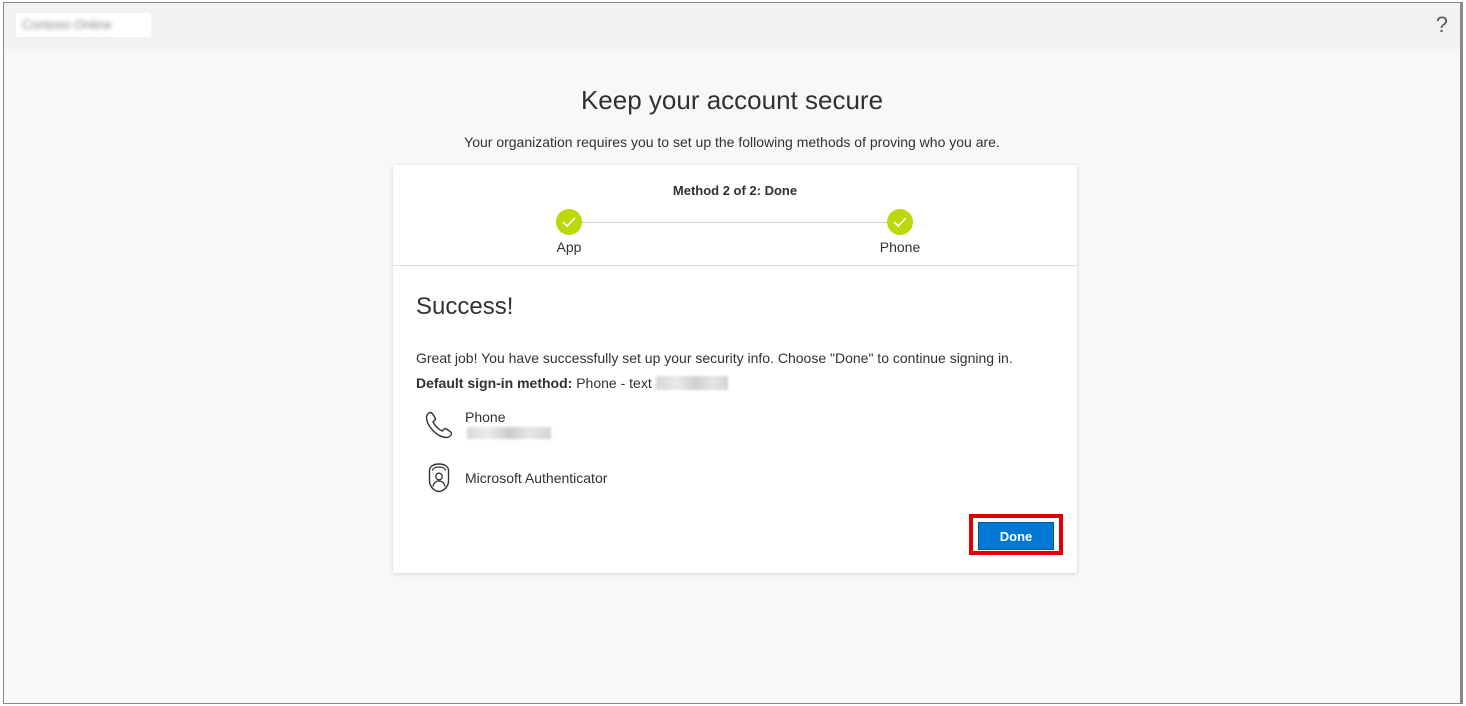  What do you see at coordinates (614, 383) in the screenshot?
I see `default-method-value: Phone - text` at bounding box center [614, 383].